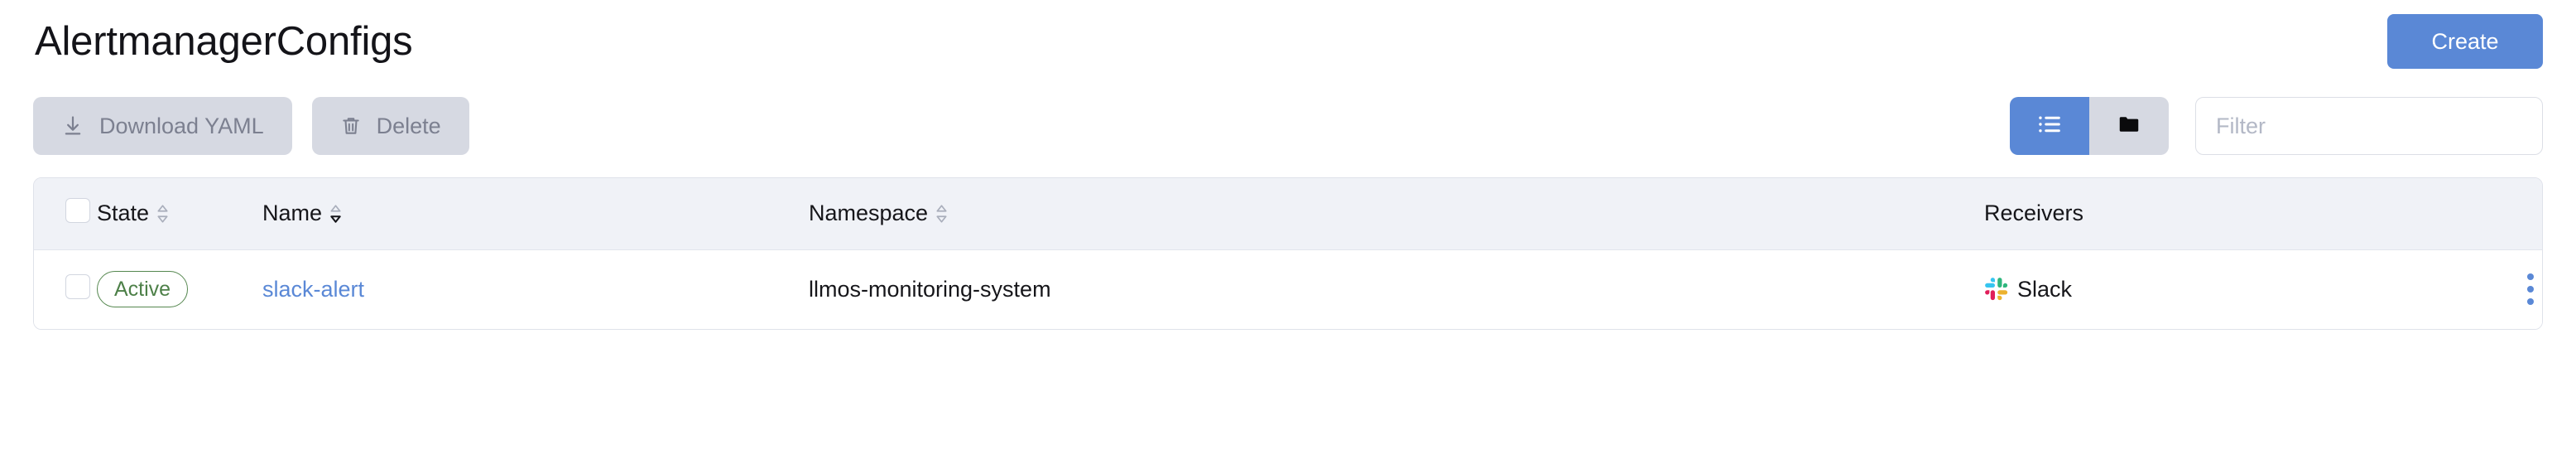 The height and width of the screenshot is (469, 2576). I want to click on select-all-header, so click(65, 214).